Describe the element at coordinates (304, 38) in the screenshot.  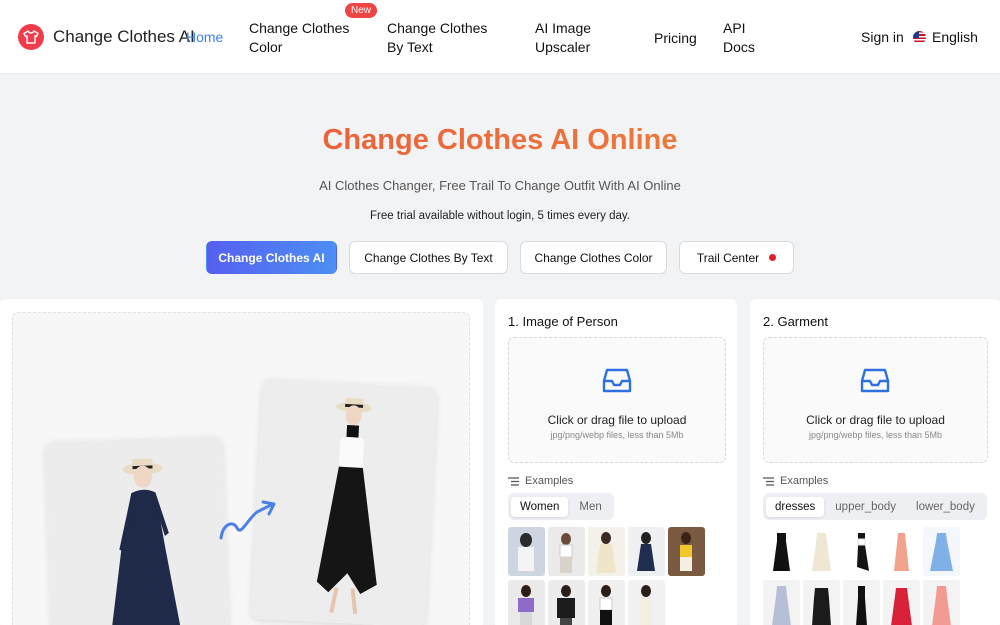
I see `nav-change-clothes-color: Change Clothes Color` at that location.